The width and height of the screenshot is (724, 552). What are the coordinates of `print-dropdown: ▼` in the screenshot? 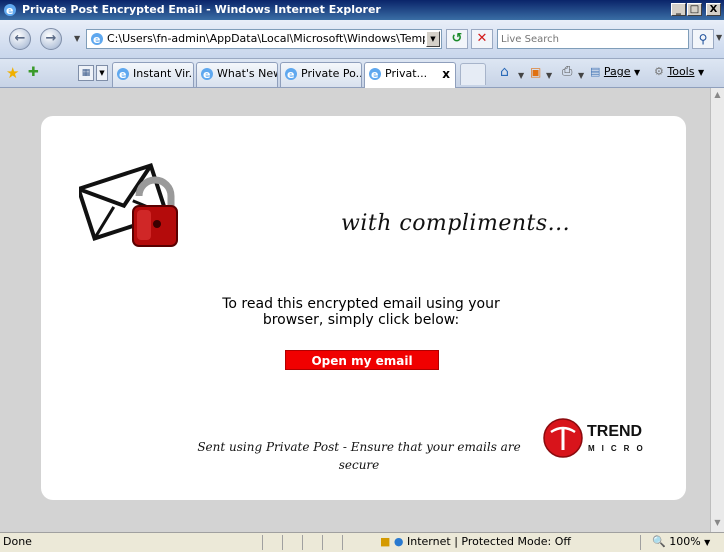 It's located at (581, 76).